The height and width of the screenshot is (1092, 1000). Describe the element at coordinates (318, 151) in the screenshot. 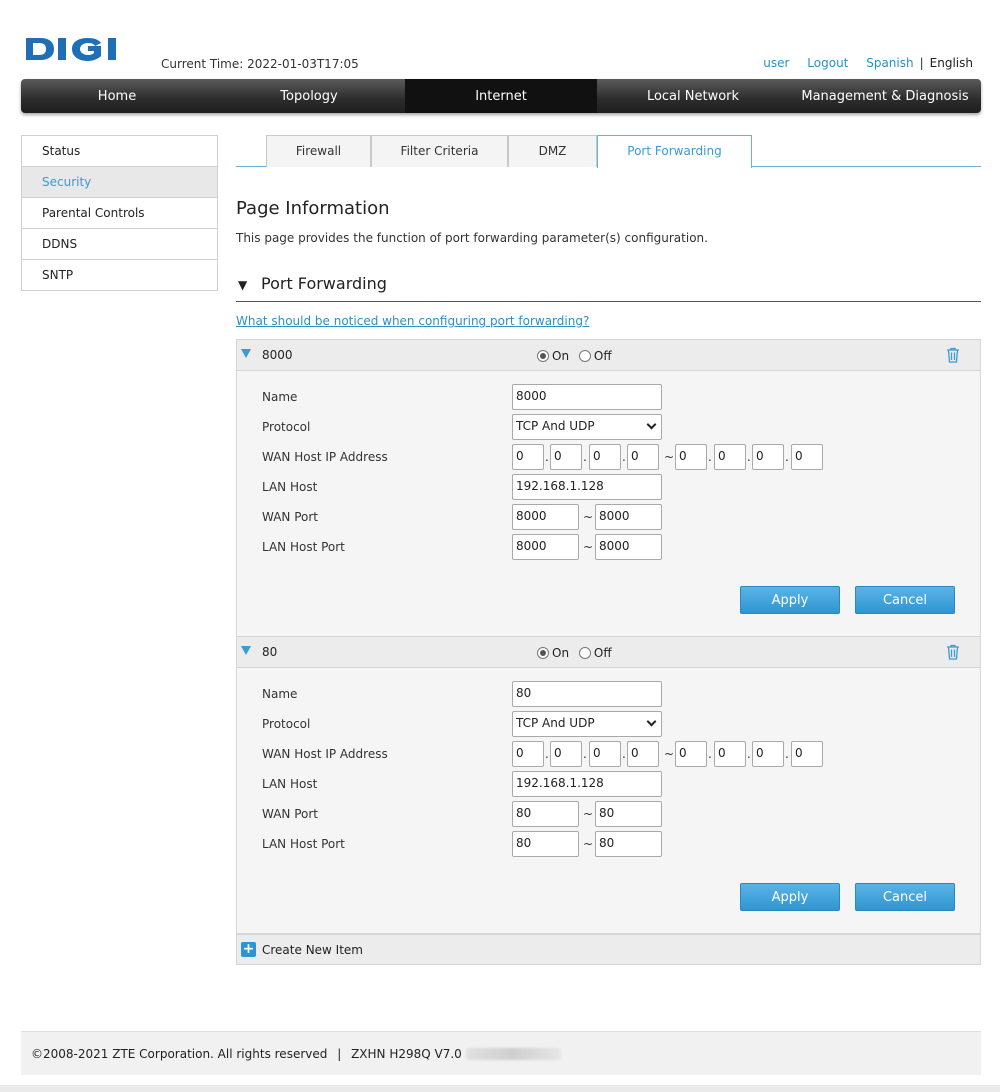

I see `tab-firewall: Firewall` at that location.